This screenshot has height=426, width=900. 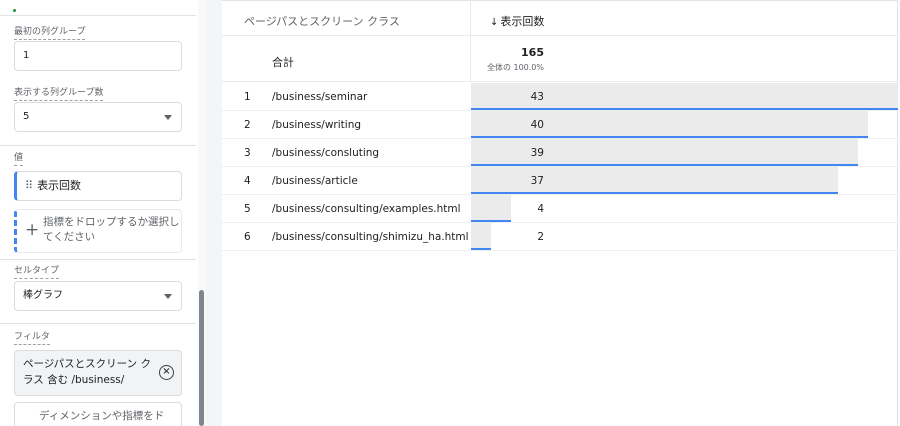 What do you see at coordinates (326, 153) in the screenshot?
I see `page-path: /business/consluting` at bounding box center [326, 153].